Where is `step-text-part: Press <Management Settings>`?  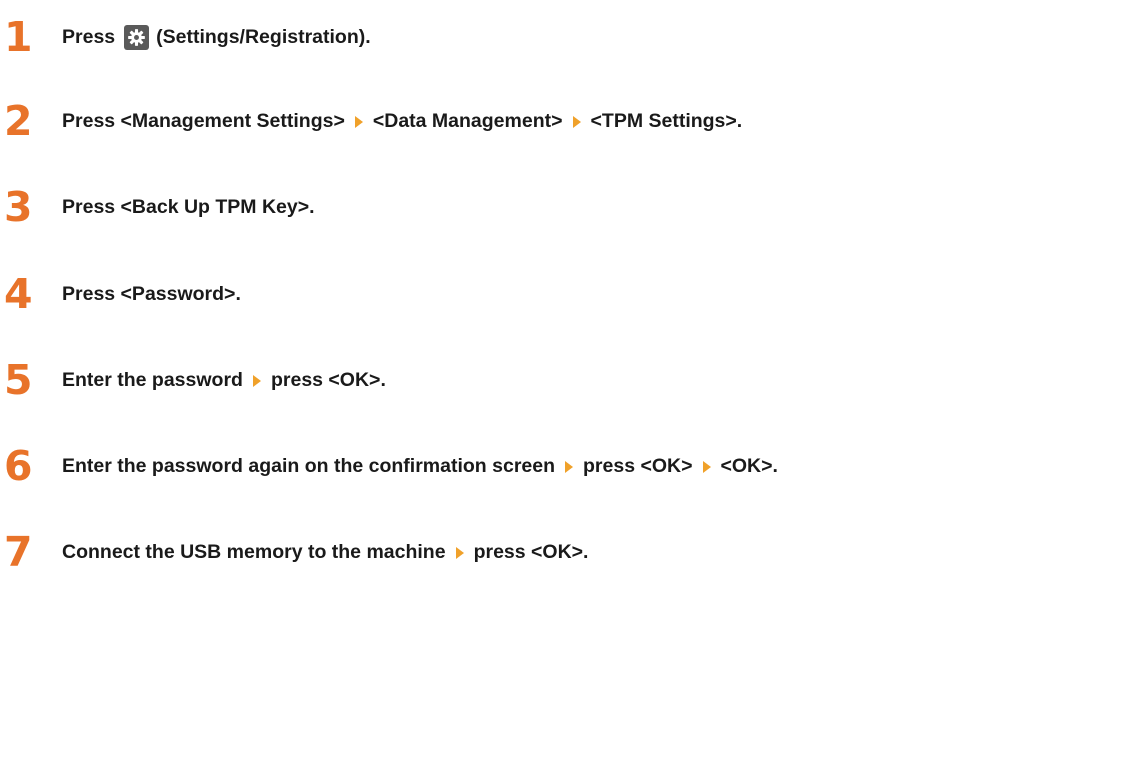
step-text-part: Press <Management Settings> is located at coordinates (203, 120).